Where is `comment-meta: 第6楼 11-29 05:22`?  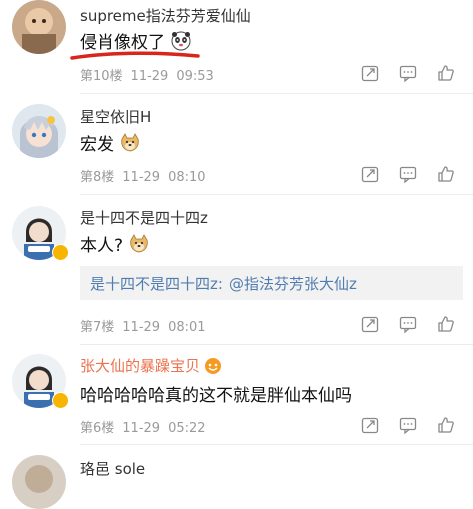 comment-meta: 第6楼 11-29 05:22 is located at coordinates (143, 426).